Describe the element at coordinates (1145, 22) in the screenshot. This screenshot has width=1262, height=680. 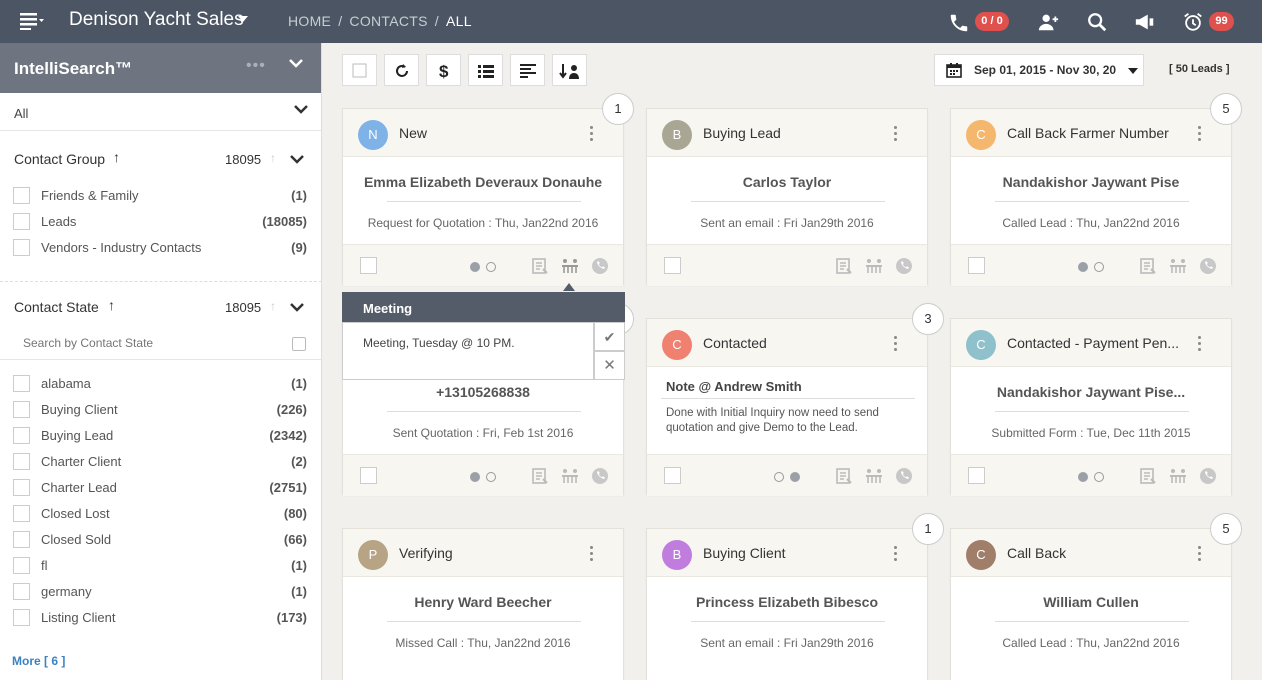
I see `megaphone-icon` at that location.